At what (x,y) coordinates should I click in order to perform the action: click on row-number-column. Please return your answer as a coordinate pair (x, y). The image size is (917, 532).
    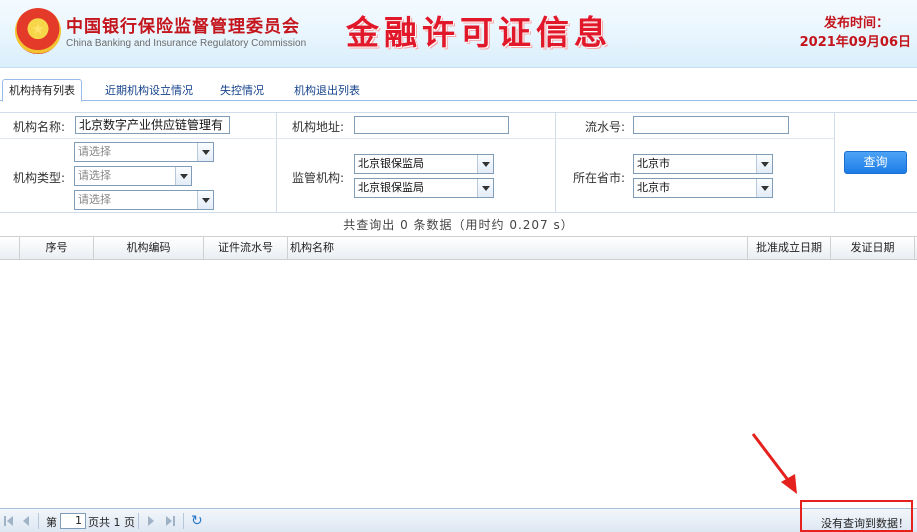
    Looking at the image, I should click on (10, 248).